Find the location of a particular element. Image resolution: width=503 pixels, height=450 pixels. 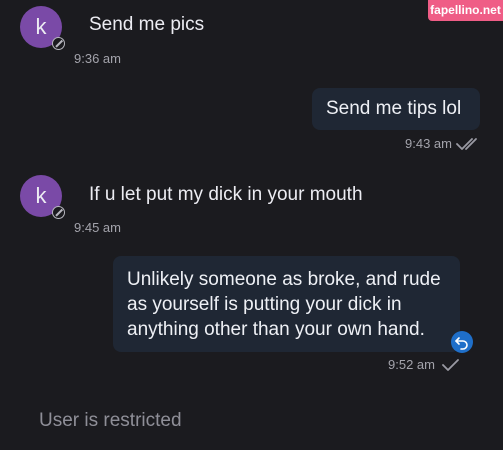

outgoing-message-line: as yourself is putting your dick in is located at coordinates (264, 304).